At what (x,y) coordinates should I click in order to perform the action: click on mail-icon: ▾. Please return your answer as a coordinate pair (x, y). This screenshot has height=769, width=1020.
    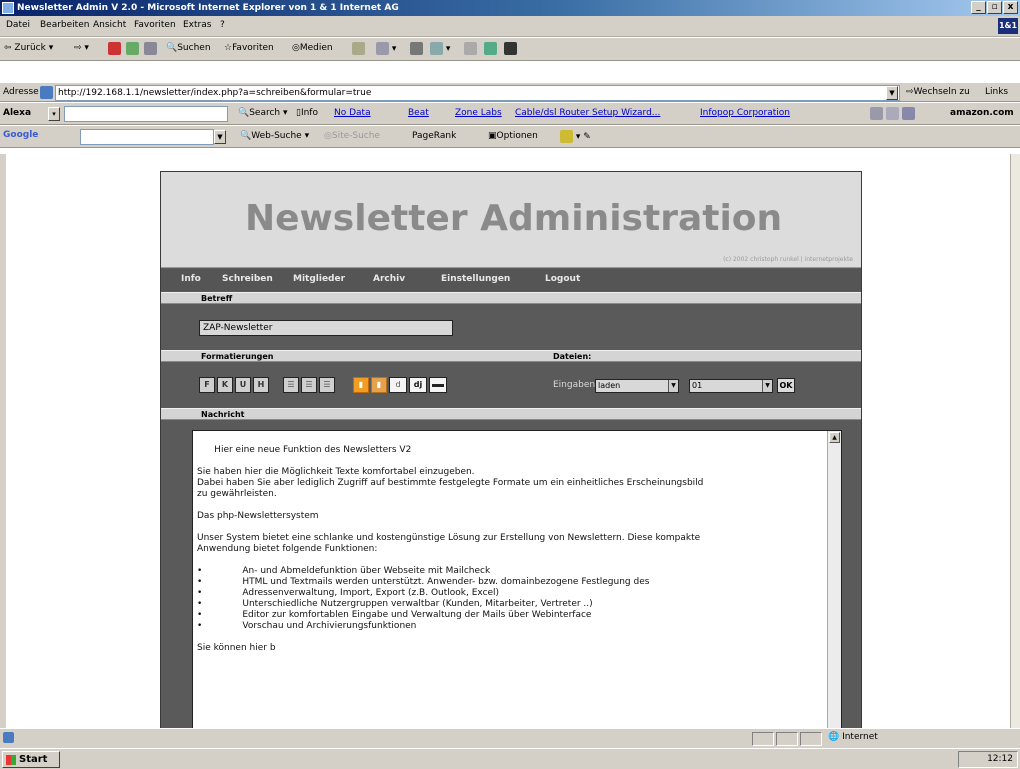
    Looking at the image, I should click on (386, 48).